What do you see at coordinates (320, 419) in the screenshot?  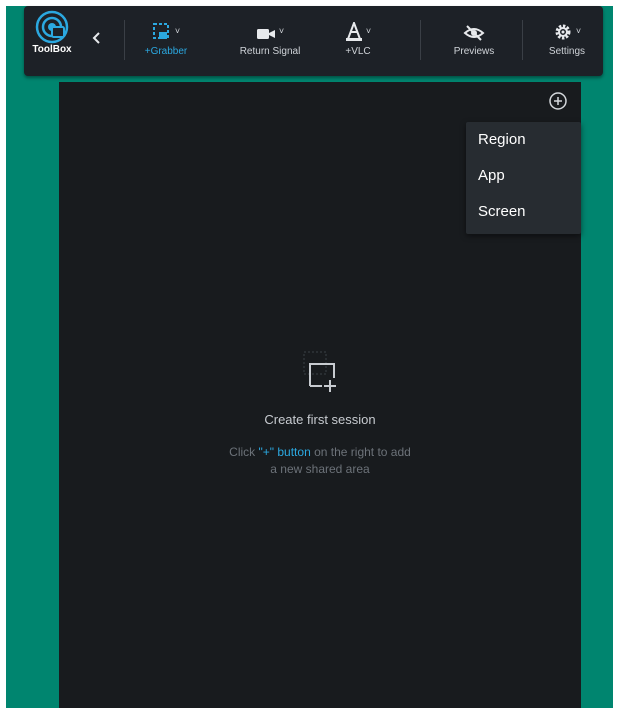 I see `empty-state-title: Create first session` at bounding box center [320, 419].